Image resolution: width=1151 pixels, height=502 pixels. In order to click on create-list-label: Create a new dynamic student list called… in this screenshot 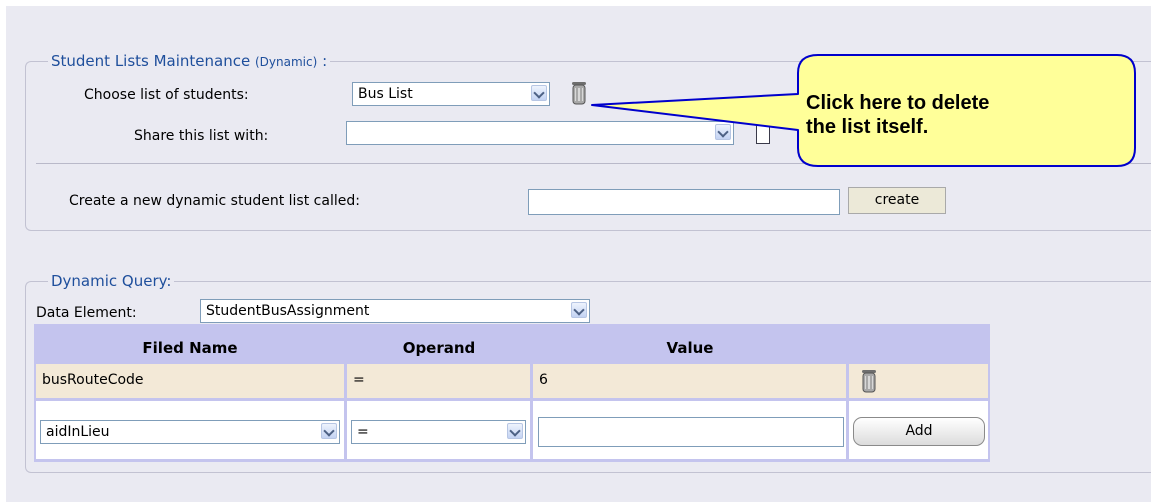, I will do `click(214, 201)`.